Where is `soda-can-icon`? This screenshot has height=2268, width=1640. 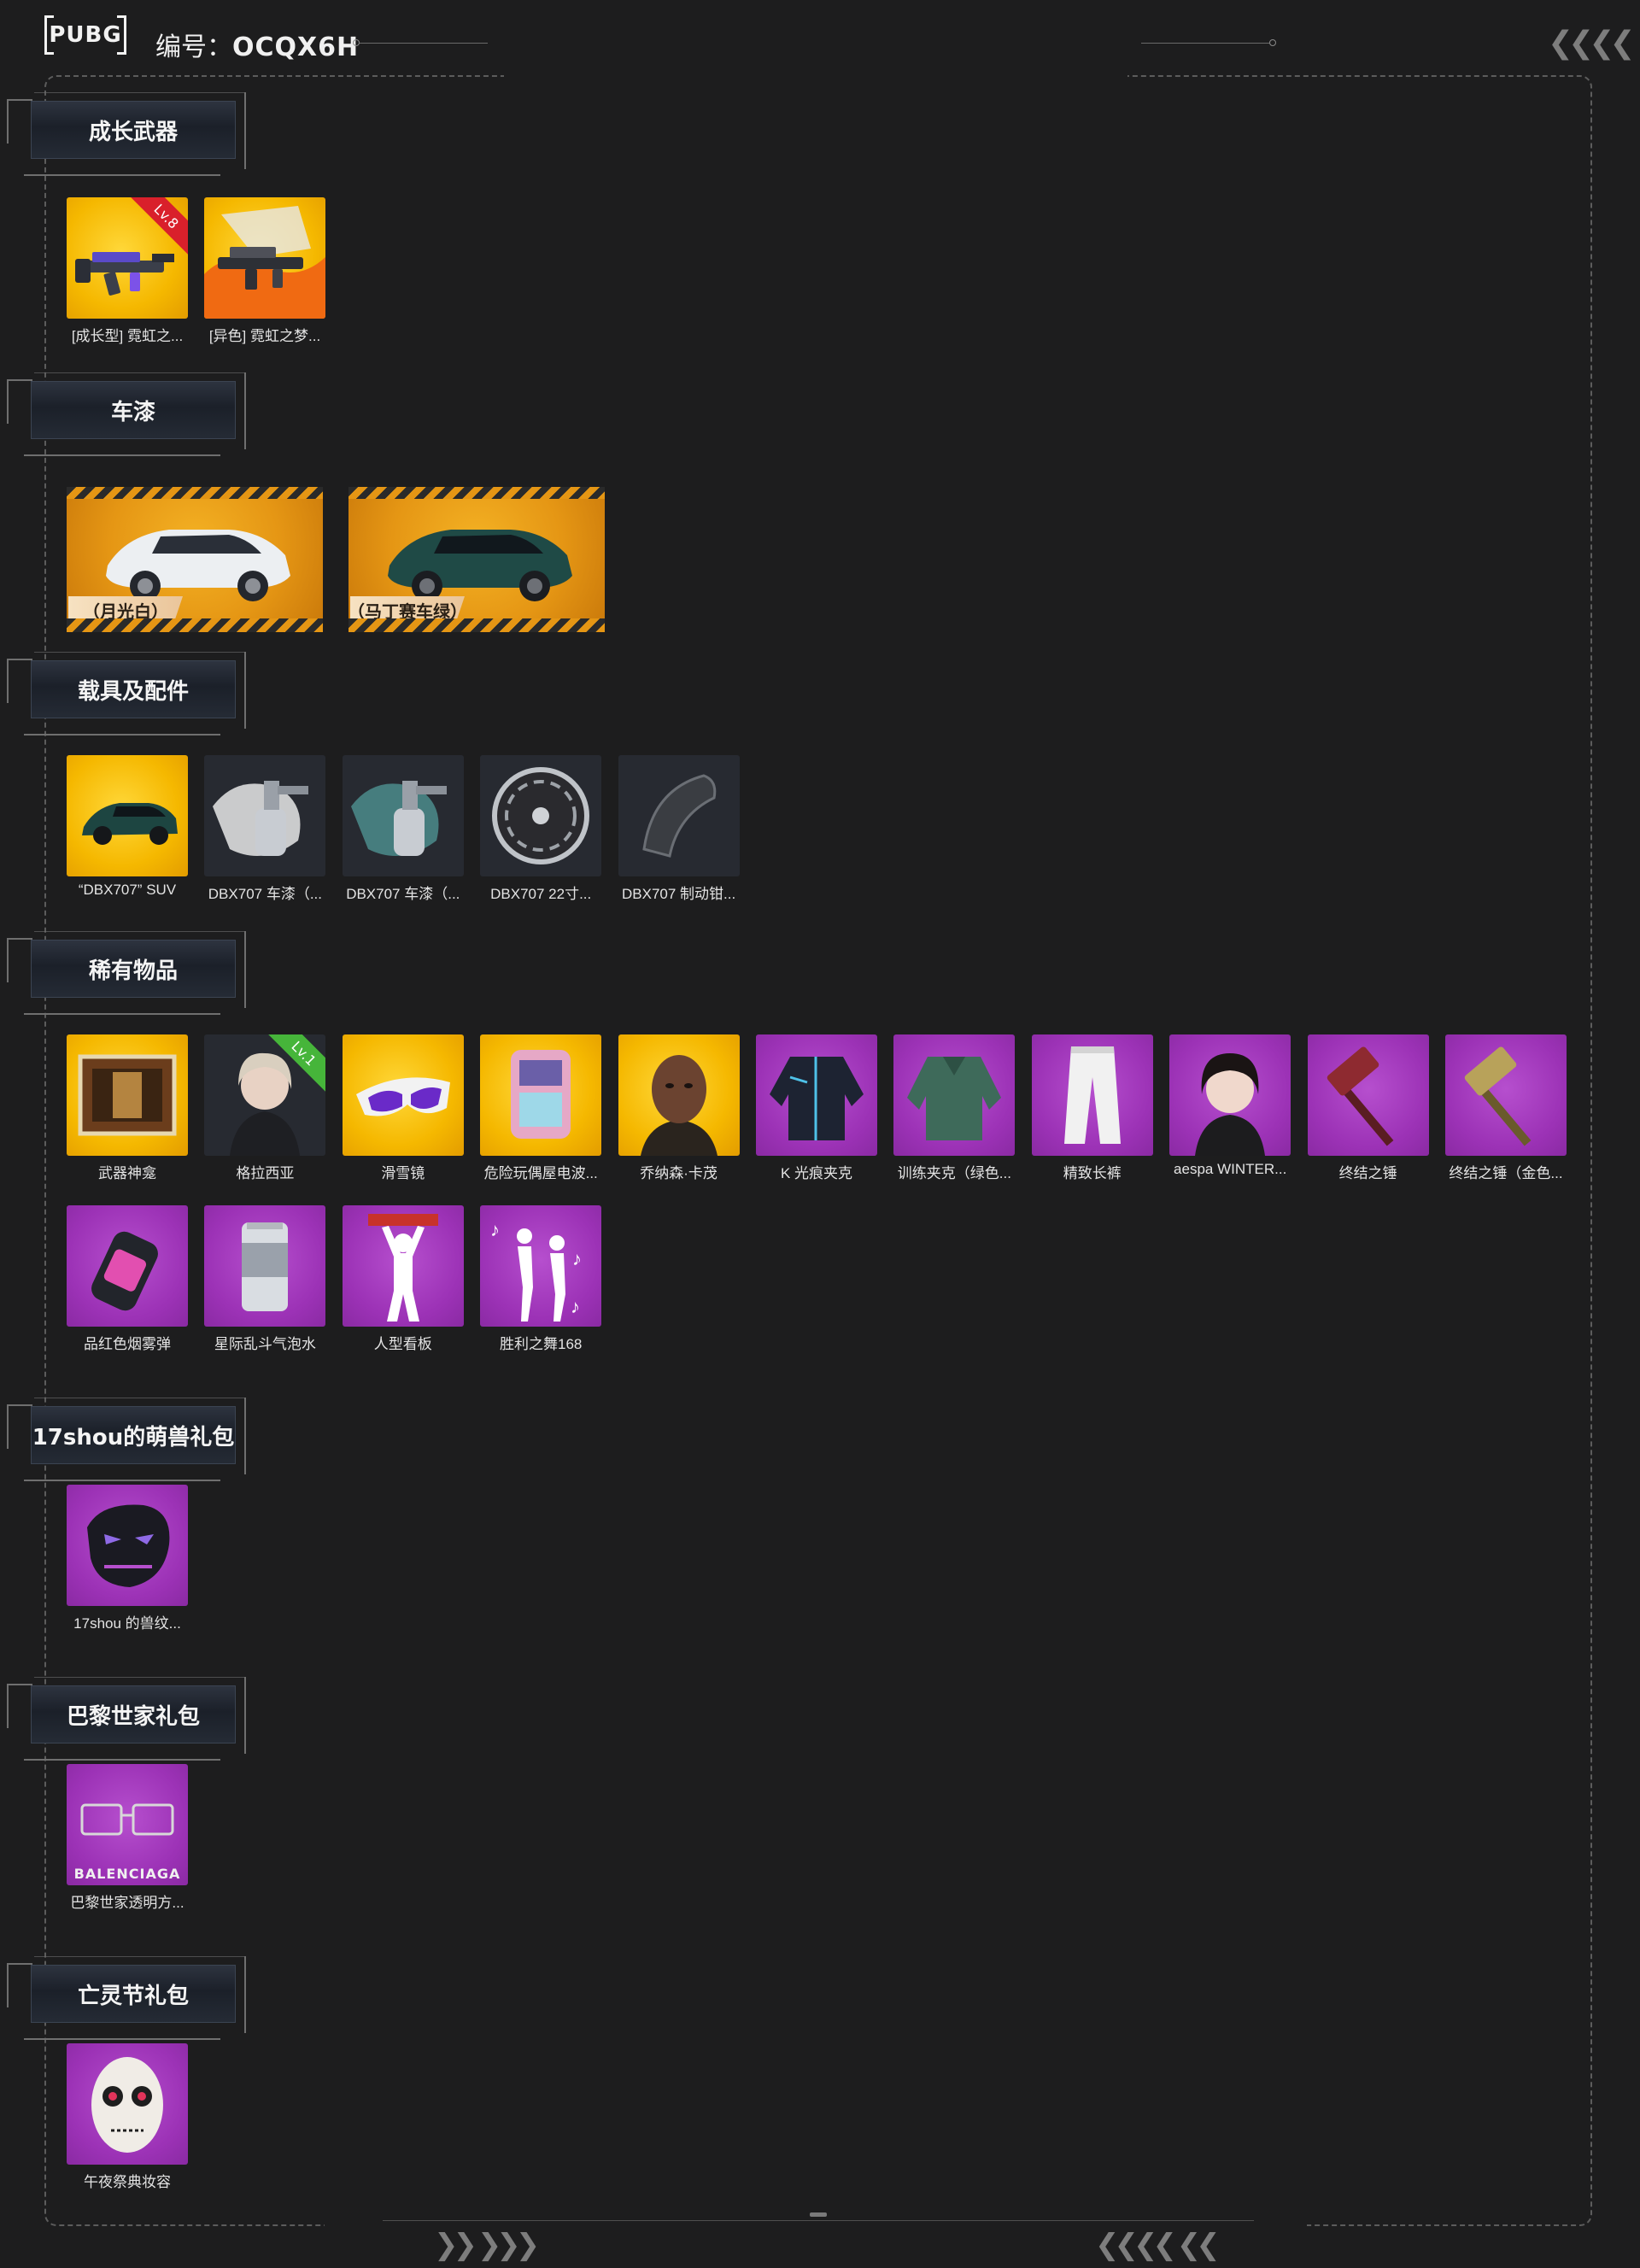 soda-can-icon is located at coordinates (265, 1266).